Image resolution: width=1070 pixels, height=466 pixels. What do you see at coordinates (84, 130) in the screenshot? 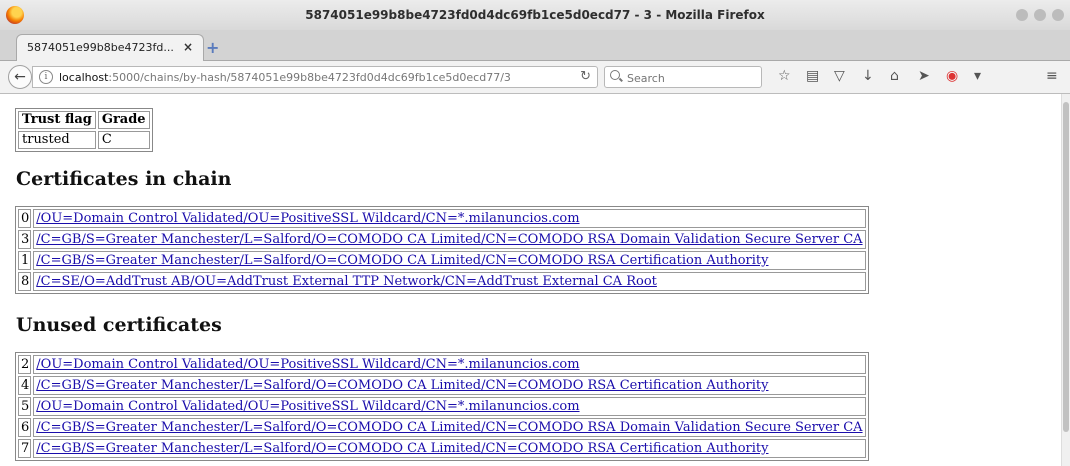
I see `trust-table: Trust flag Grade trusted C` at bounding box center [84, 130].